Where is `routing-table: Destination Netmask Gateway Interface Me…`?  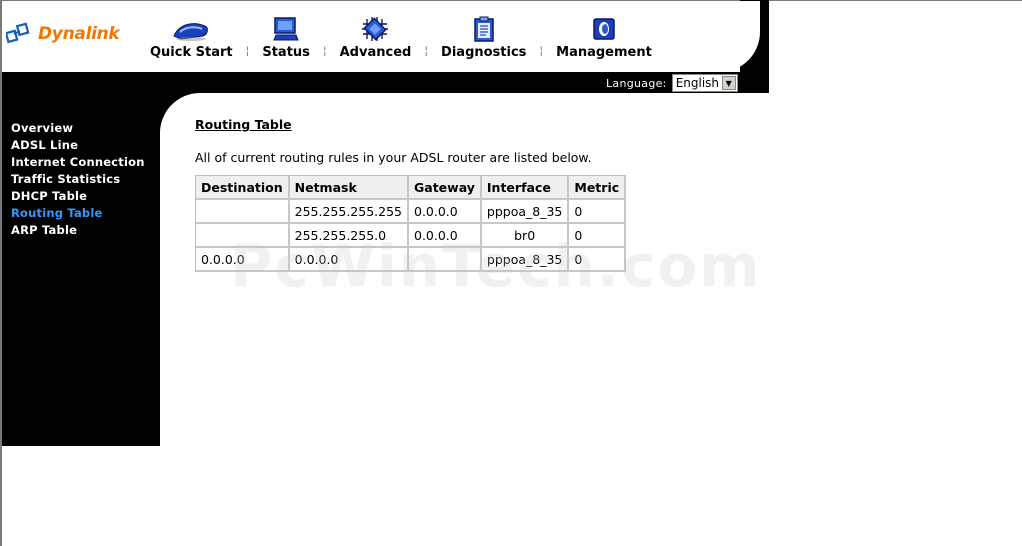
routing-table: Destination Netmask Gateway Interface Me… is located at coordinates (411, 223).